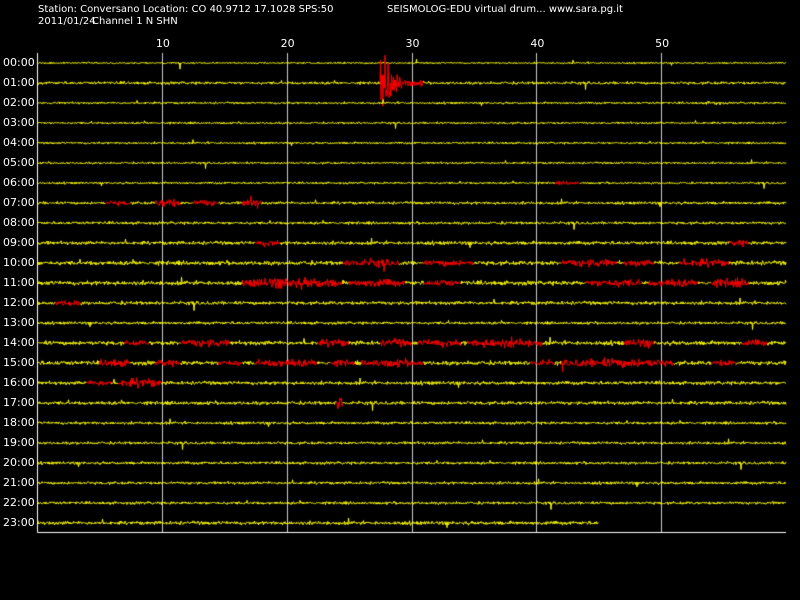 The height and width of the screenshot is (600, 800). I want to click on row-time-label: 04:00, so click(19, 142).